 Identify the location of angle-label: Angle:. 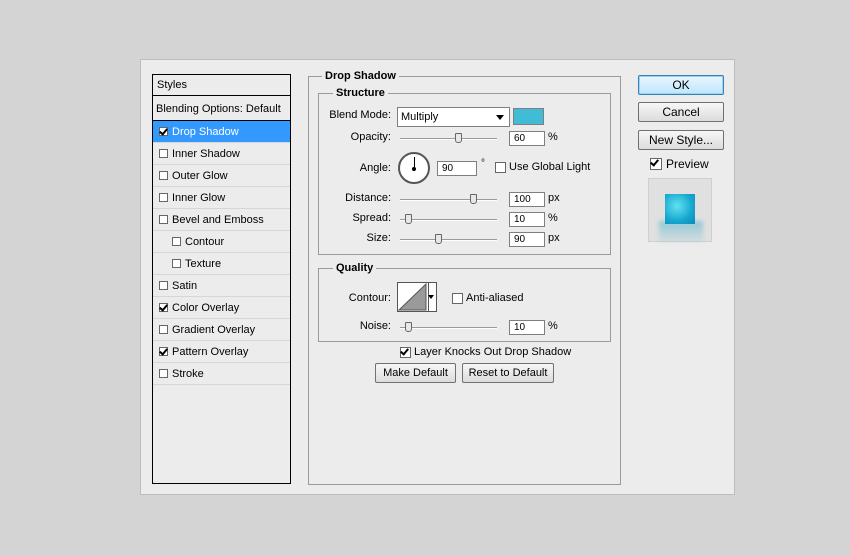
(375, 168).